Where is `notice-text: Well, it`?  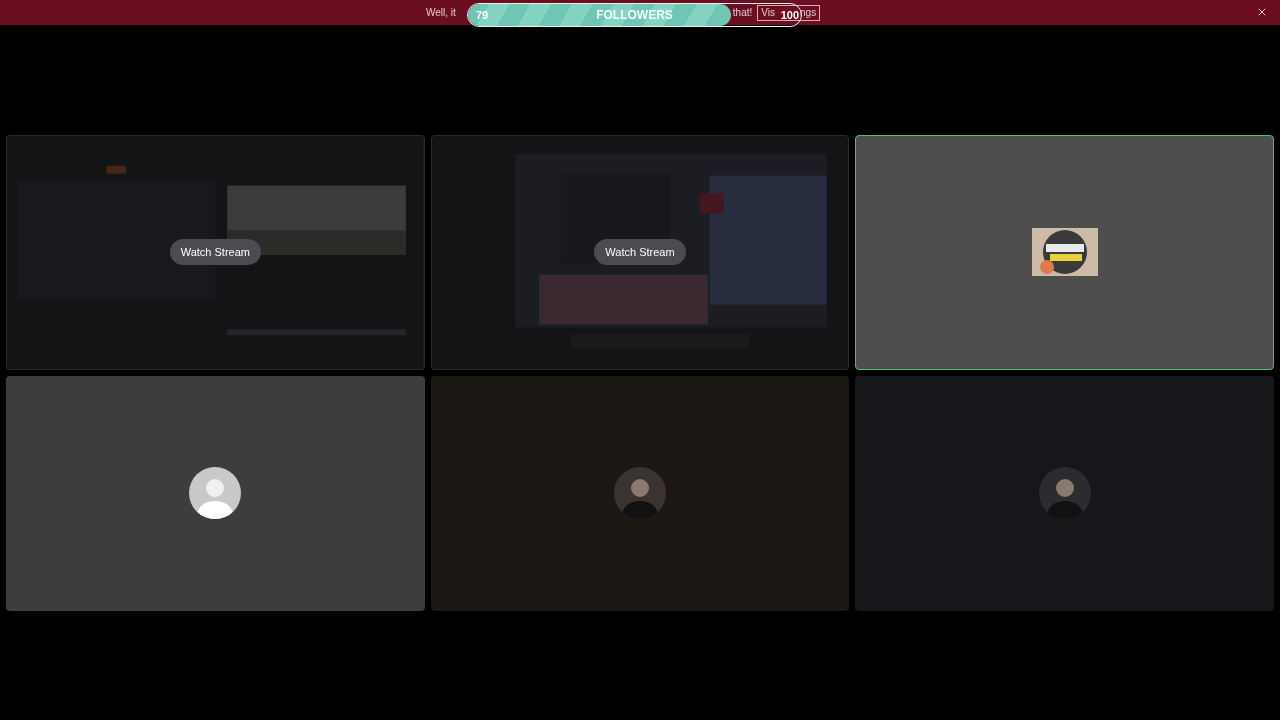
notice-text: Well, it is located at coordinates (441, 12).